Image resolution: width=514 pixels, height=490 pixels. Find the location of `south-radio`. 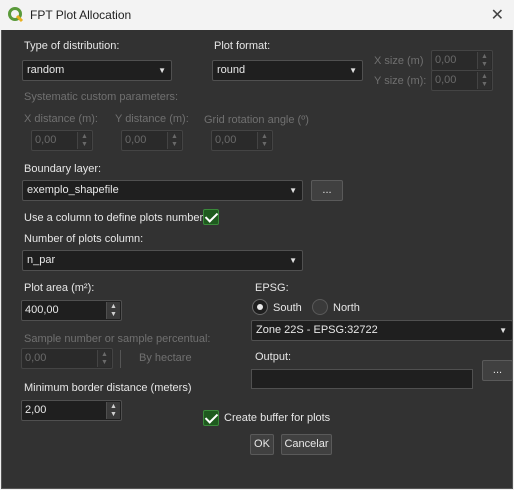

south-radio is located at coordinates (260, 307).